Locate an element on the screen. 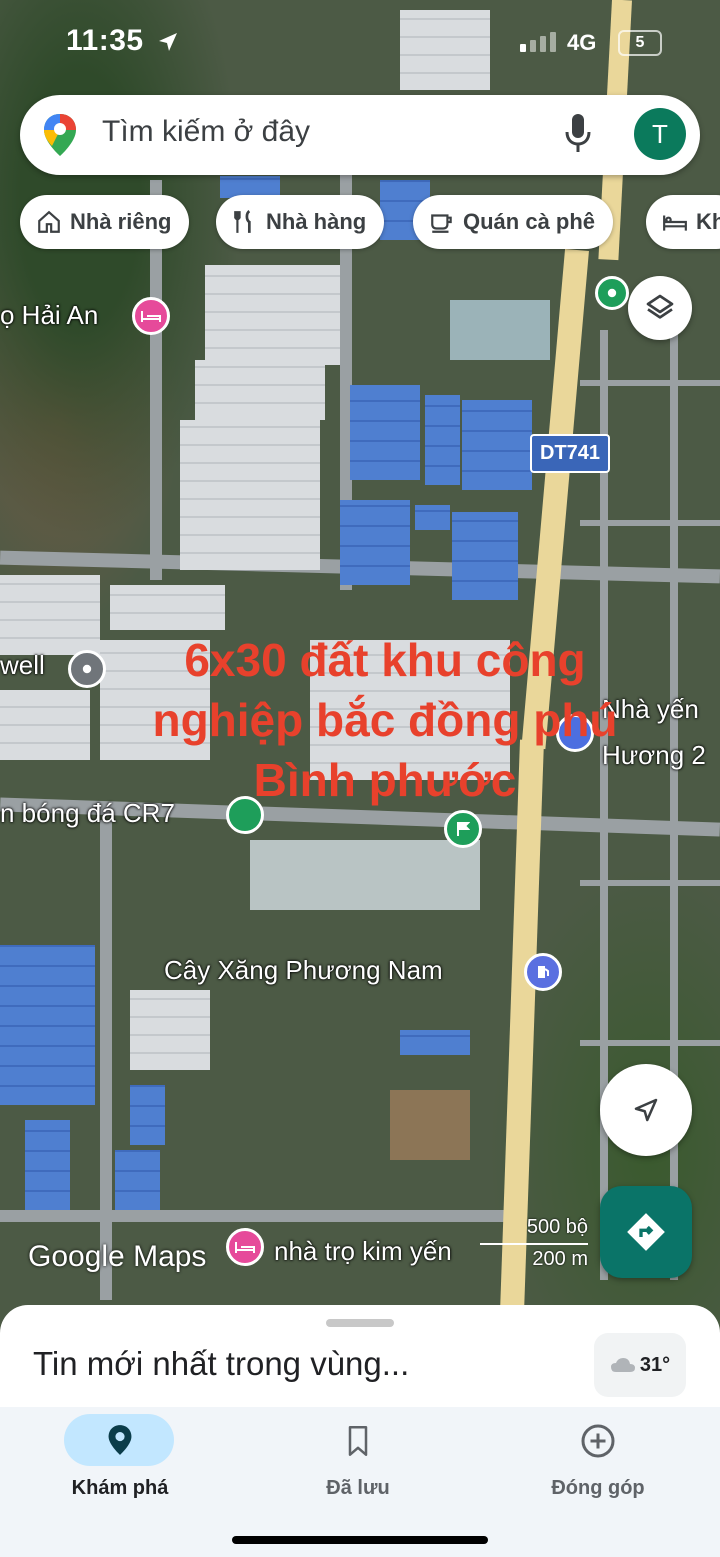 This screenshot has height=1557, width=720. directions-icon is located at coordinates (646, 1232).